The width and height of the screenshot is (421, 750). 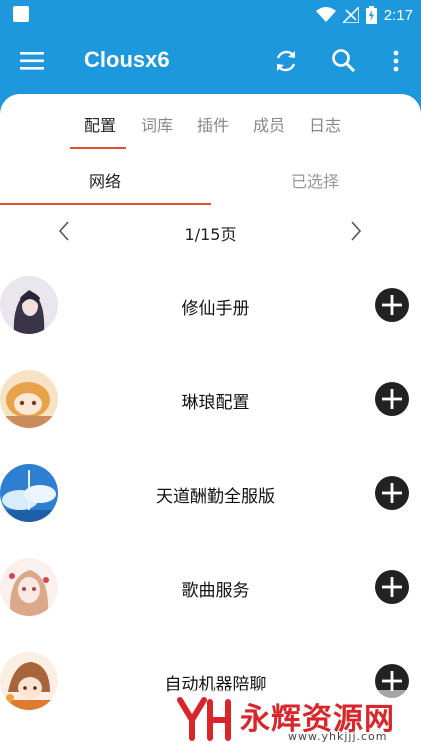 What do you see at coordinates (105, 204) in the screenshot?
I see `subtab-indicator` at bounding box center [105, 204].